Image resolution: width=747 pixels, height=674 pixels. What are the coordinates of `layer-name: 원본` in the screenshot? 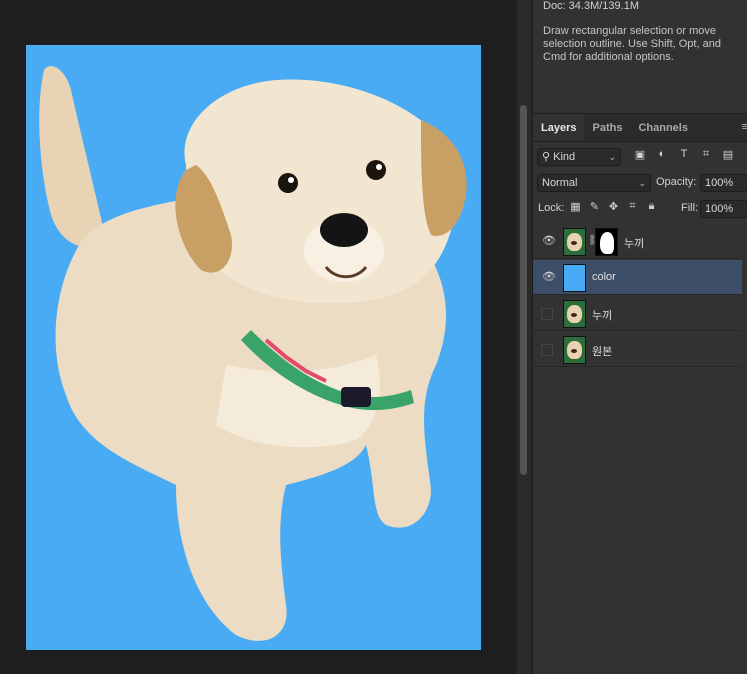 It's located at (602, 352).